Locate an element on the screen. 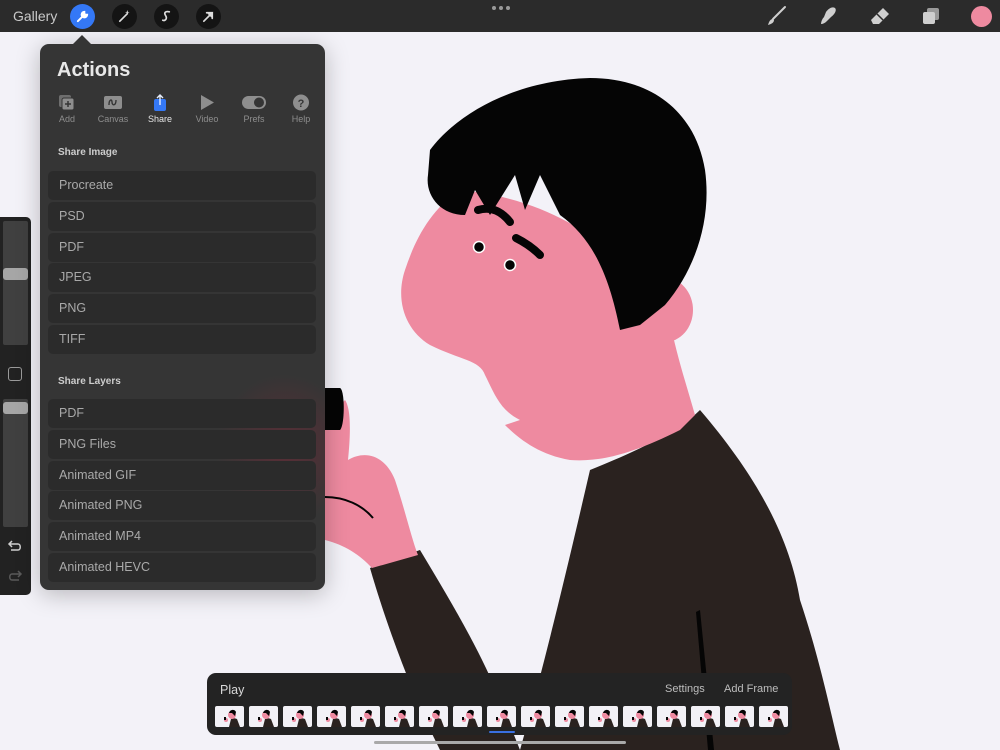  share-layers-animated-png: Animated PNG is located at coordinates (182, 505).